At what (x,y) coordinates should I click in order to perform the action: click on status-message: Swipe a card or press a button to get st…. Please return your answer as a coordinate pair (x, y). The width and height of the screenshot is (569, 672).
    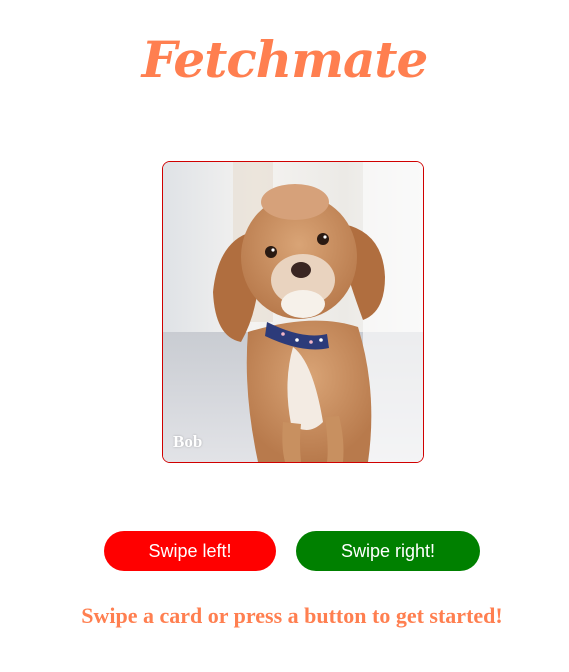
    Looking at the image, I should click on (292, 615).